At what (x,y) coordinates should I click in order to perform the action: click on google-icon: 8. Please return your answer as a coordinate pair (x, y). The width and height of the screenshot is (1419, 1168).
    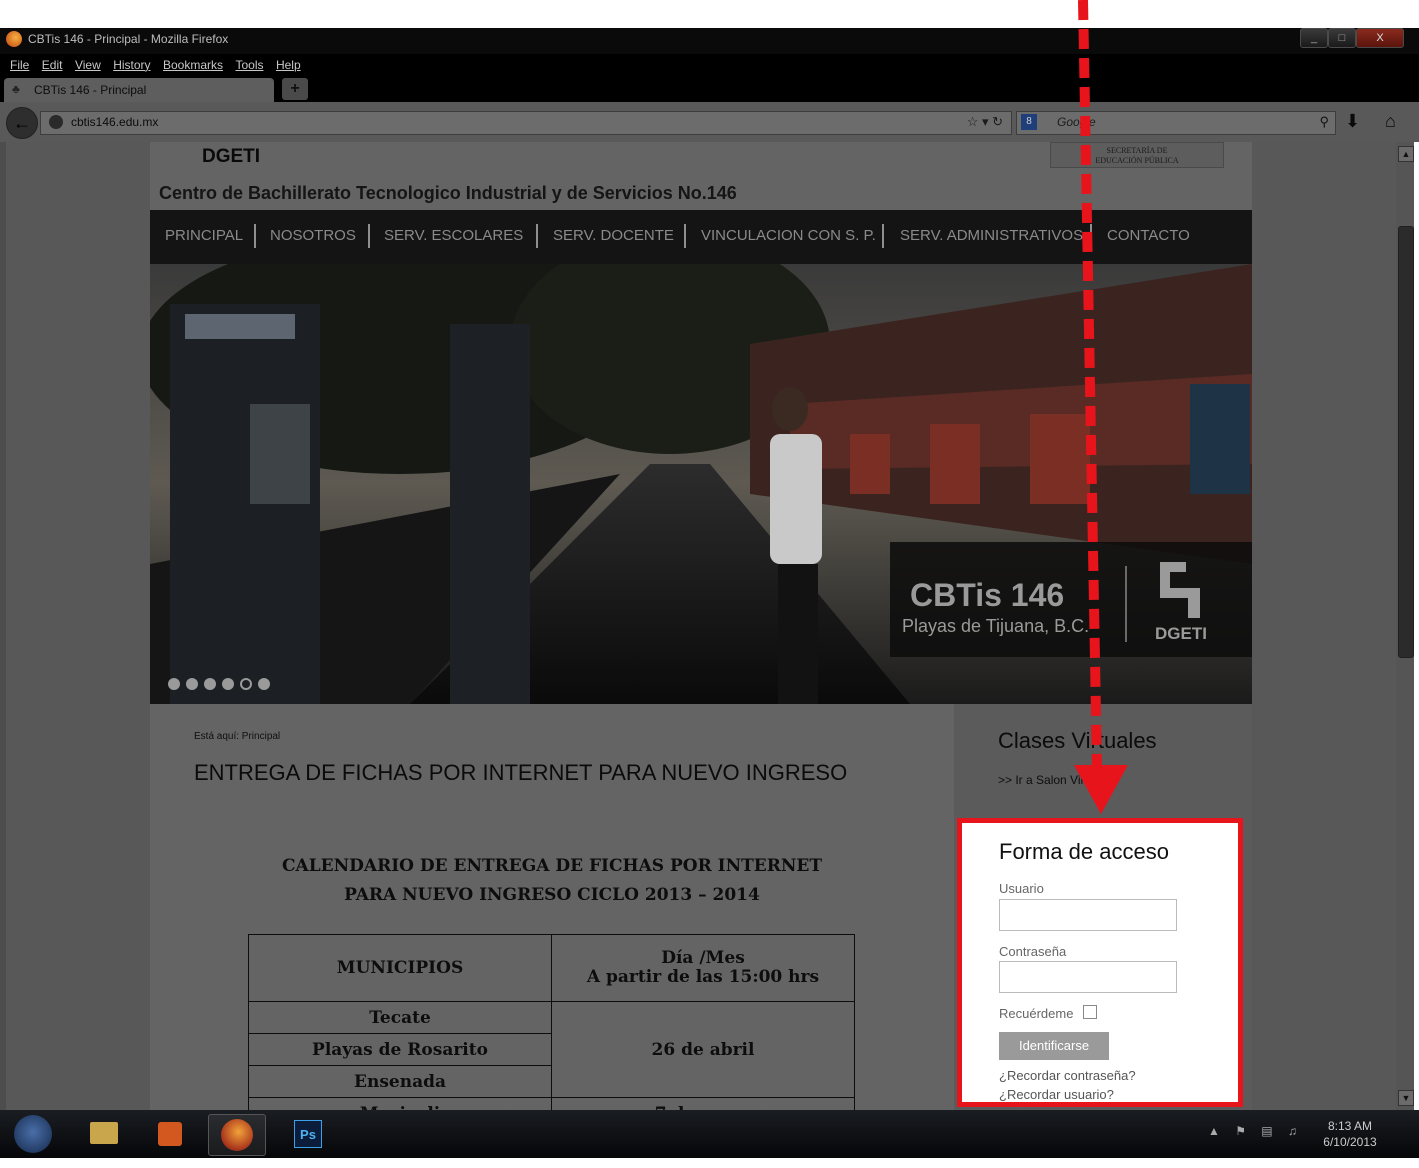
    Looking at the image, I should click on (1029, 122).